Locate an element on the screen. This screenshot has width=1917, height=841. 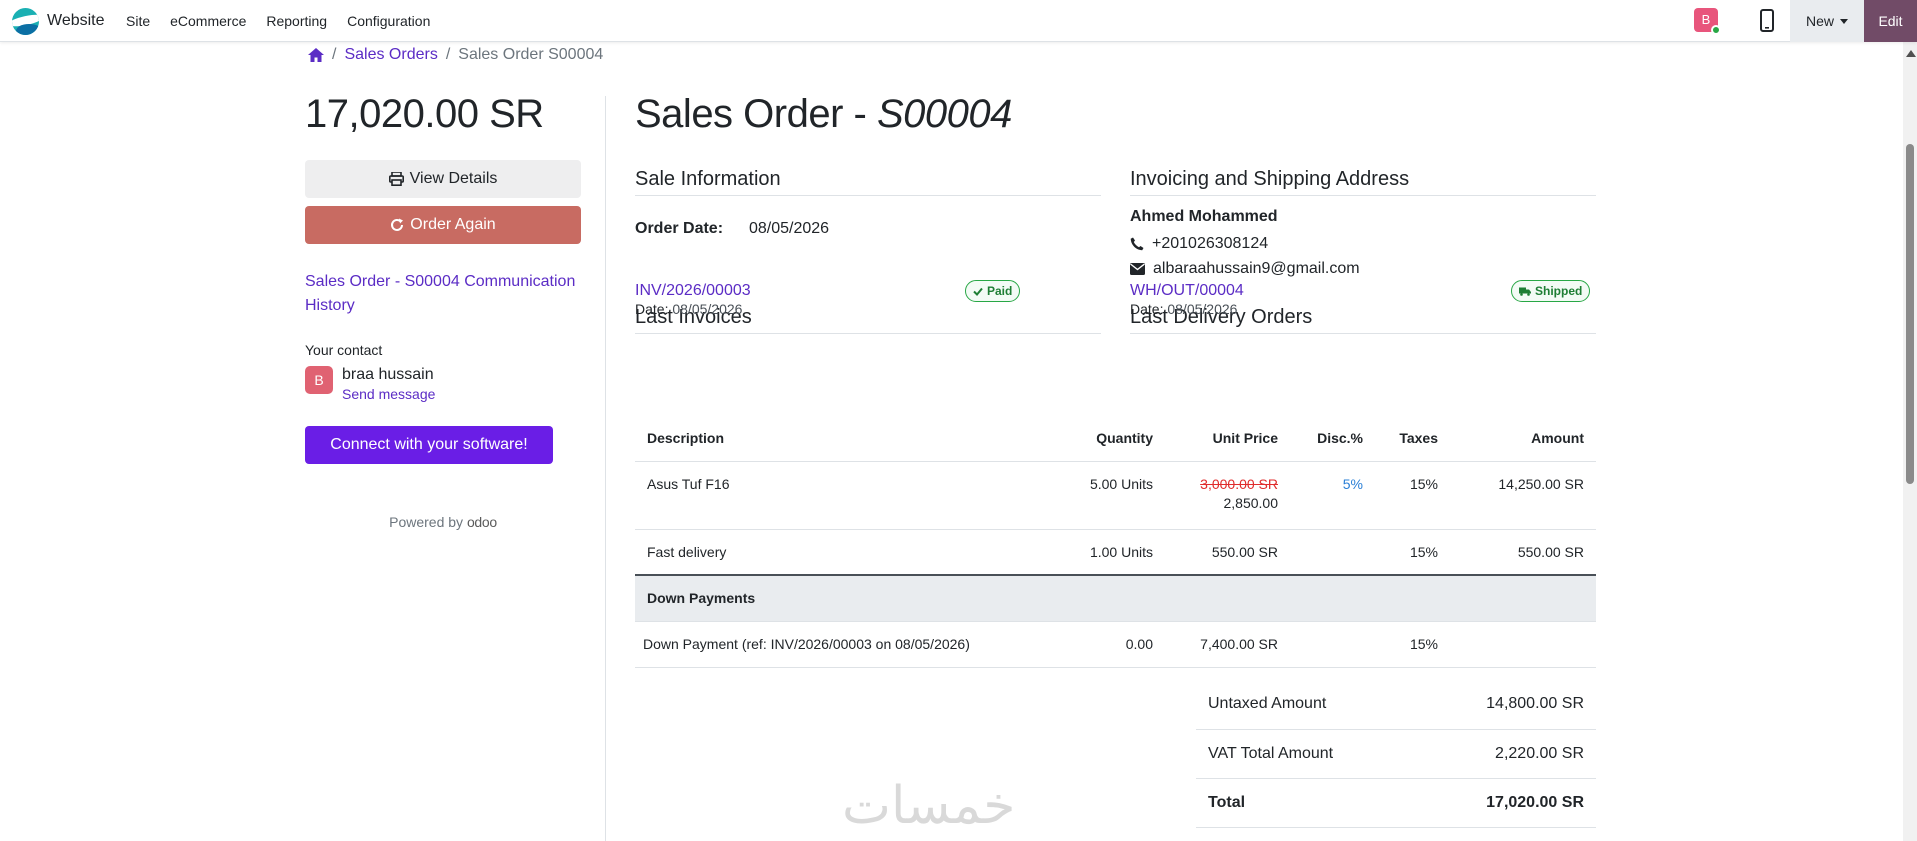
customer-phone: +201026308124 is located at coordinates (1199, 244).